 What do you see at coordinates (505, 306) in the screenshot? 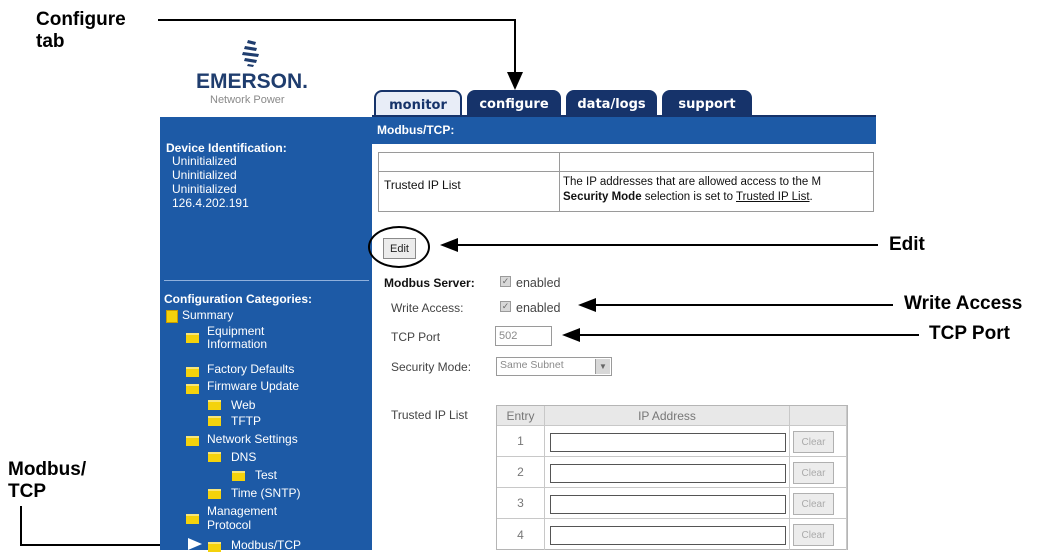
I see `write-access-checkbox: ✓` at bounding box center [505, 306].